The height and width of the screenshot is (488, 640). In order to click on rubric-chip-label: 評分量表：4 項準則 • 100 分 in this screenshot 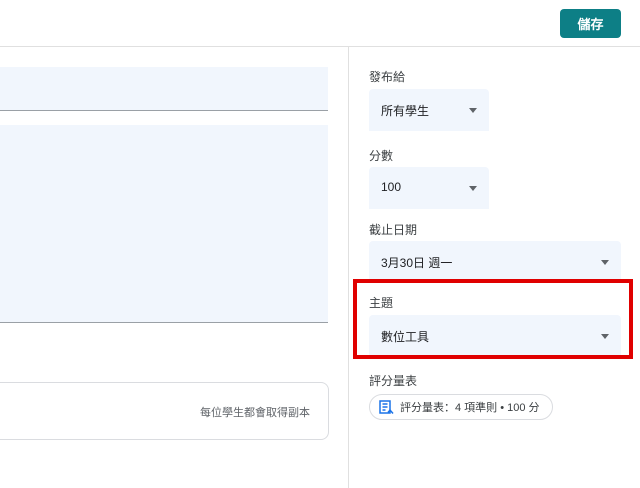, I will do `click(470, 408)`.